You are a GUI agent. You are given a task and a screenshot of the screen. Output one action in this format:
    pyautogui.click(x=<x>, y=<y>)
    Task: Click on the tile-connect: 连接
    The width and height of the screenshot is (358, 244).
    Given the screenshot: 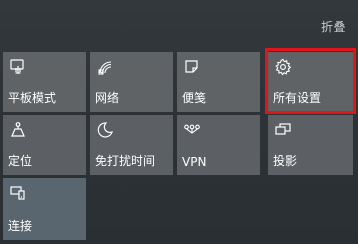 What is the action you would take?
    pyautogui.click(x=44, y=209)
    